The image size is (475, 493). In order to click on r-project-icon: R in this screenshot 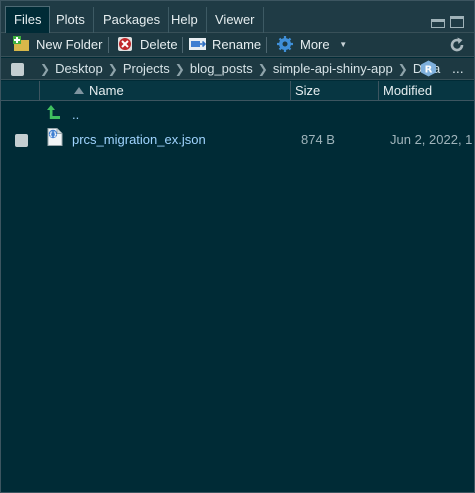, I will do `click(428, 68)`.